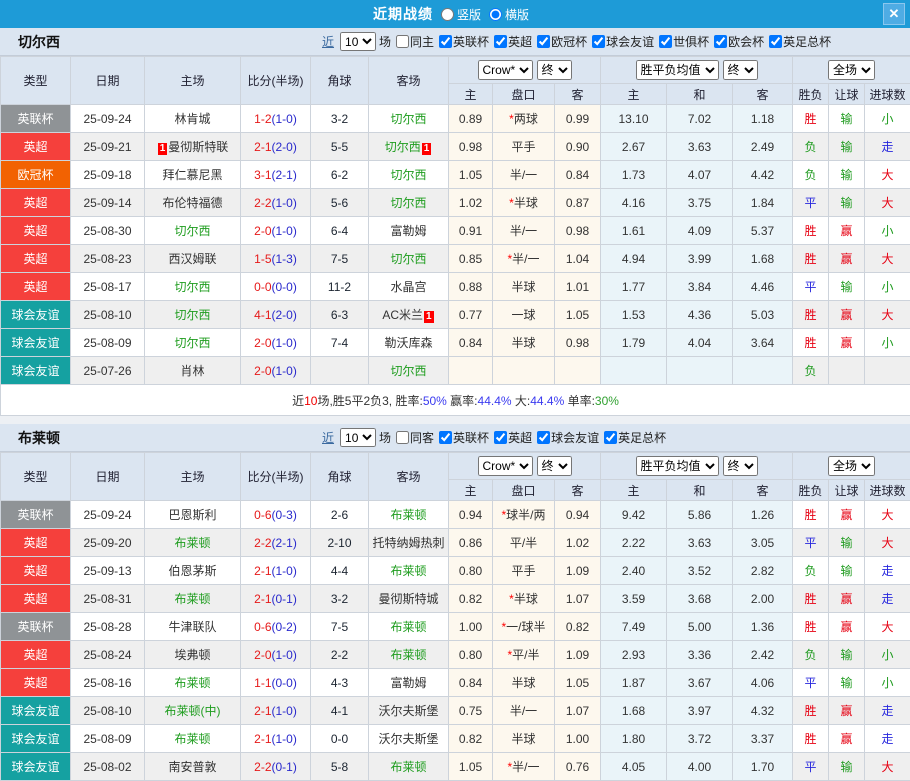 The width and height of the screenshot is (910, 781). Describe the element at coordinates (578, 231) in the screenshot. I see `handicap-away-odds: 0.98` at that location.